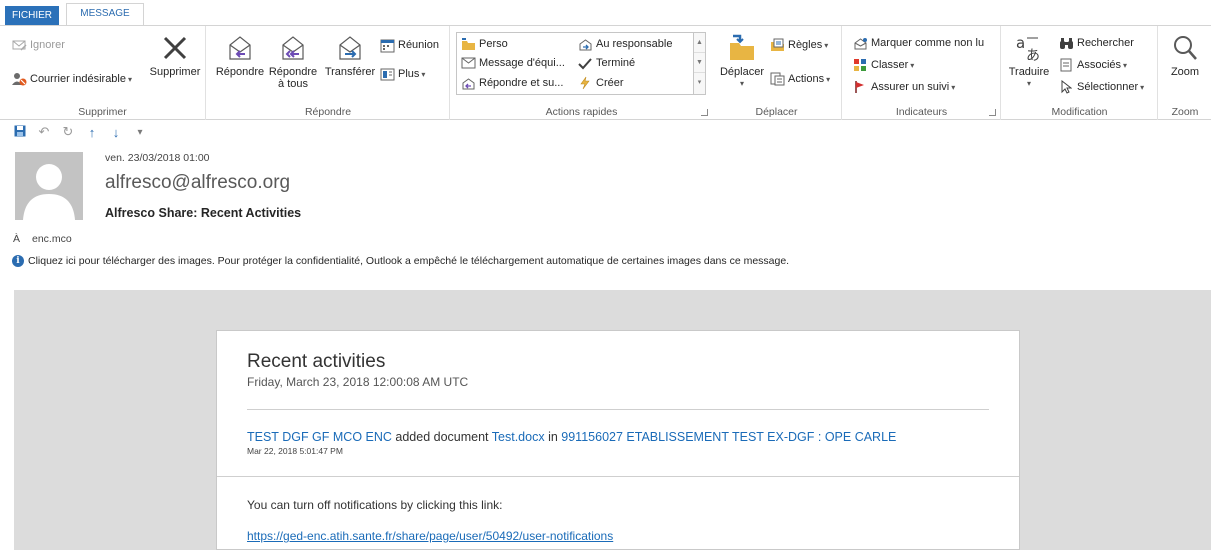 Image resolution: width=1211 pixels, height=550 pixels. I want to click on zoom-button: Zoom, so click(1185, 55).